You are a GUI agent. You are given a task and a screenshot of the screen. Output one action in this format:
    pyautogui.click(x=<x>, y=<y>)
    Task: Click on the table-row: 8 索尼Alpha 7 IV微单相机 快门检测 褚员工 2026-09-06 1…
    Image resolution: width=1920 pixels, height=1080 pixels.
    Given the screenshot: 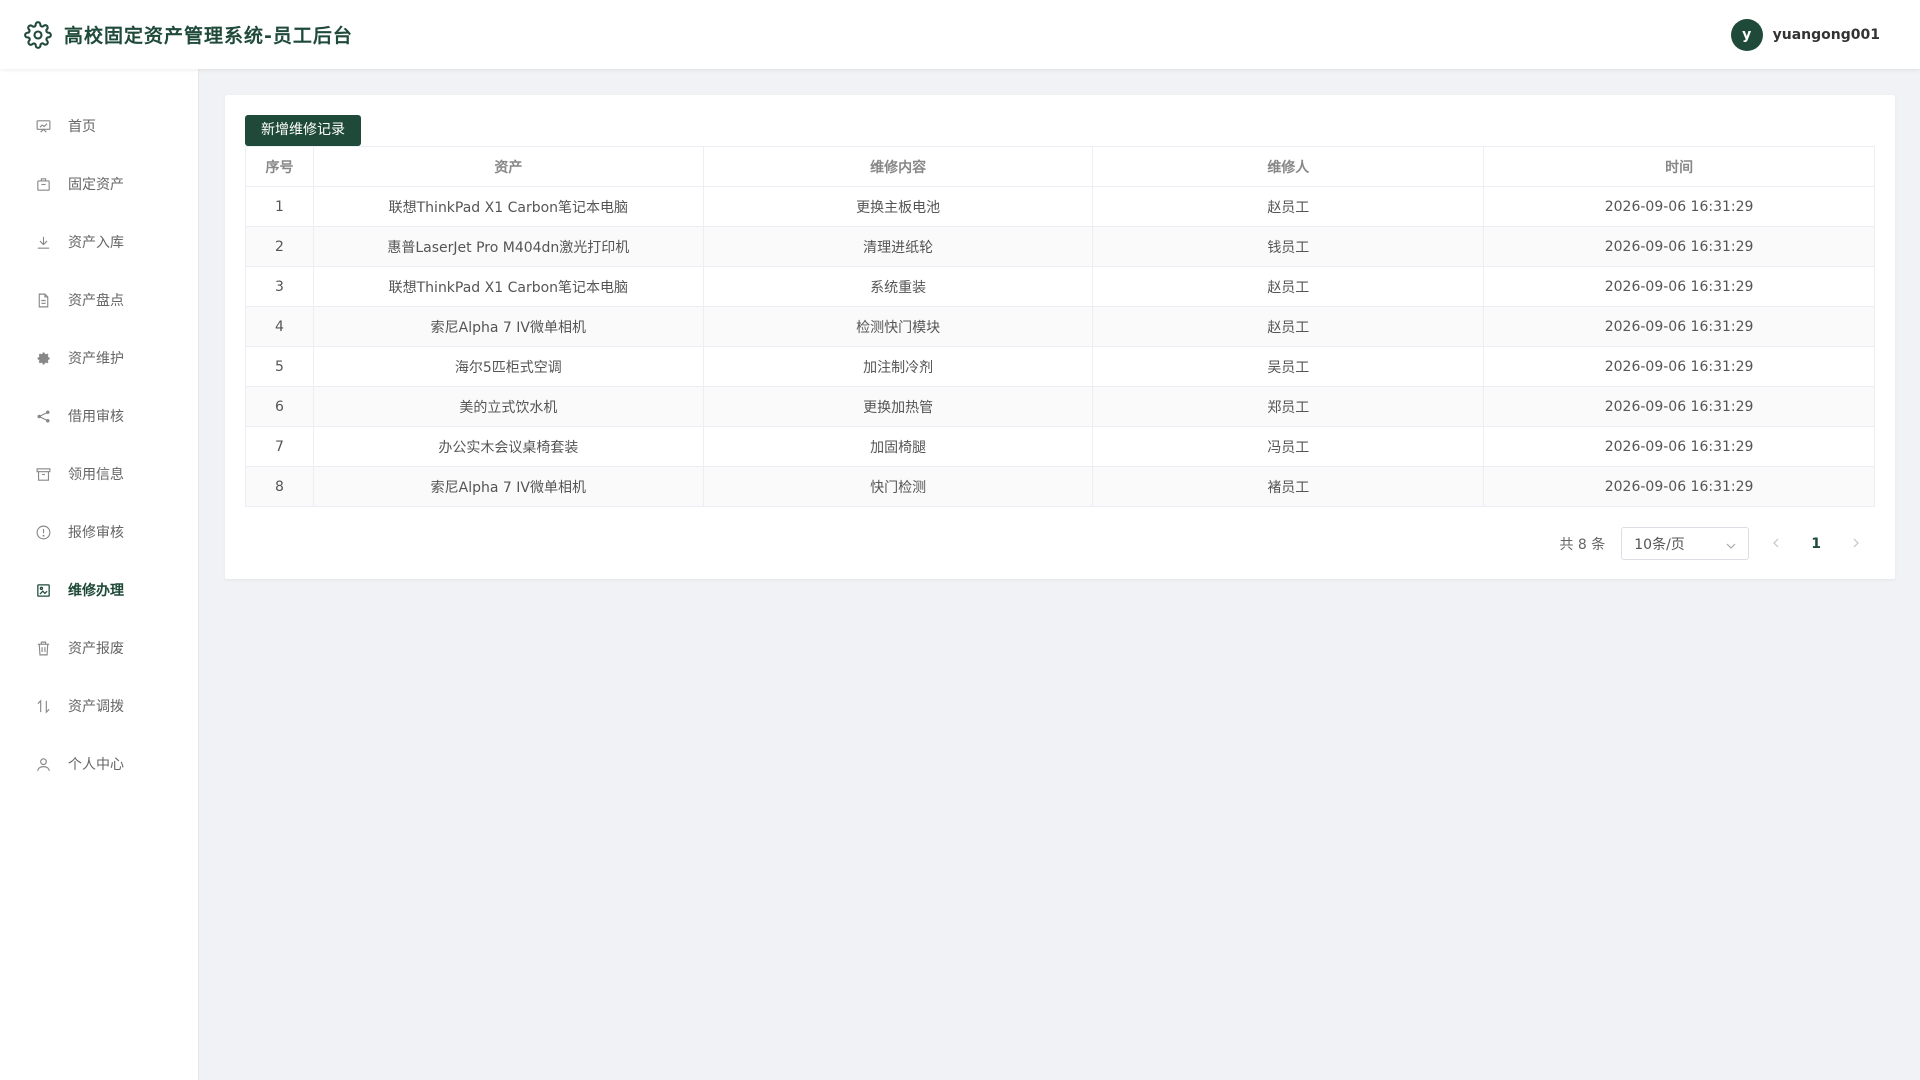 What is the action you would take?
    pyautogui.click(x=1060, y=486)
    